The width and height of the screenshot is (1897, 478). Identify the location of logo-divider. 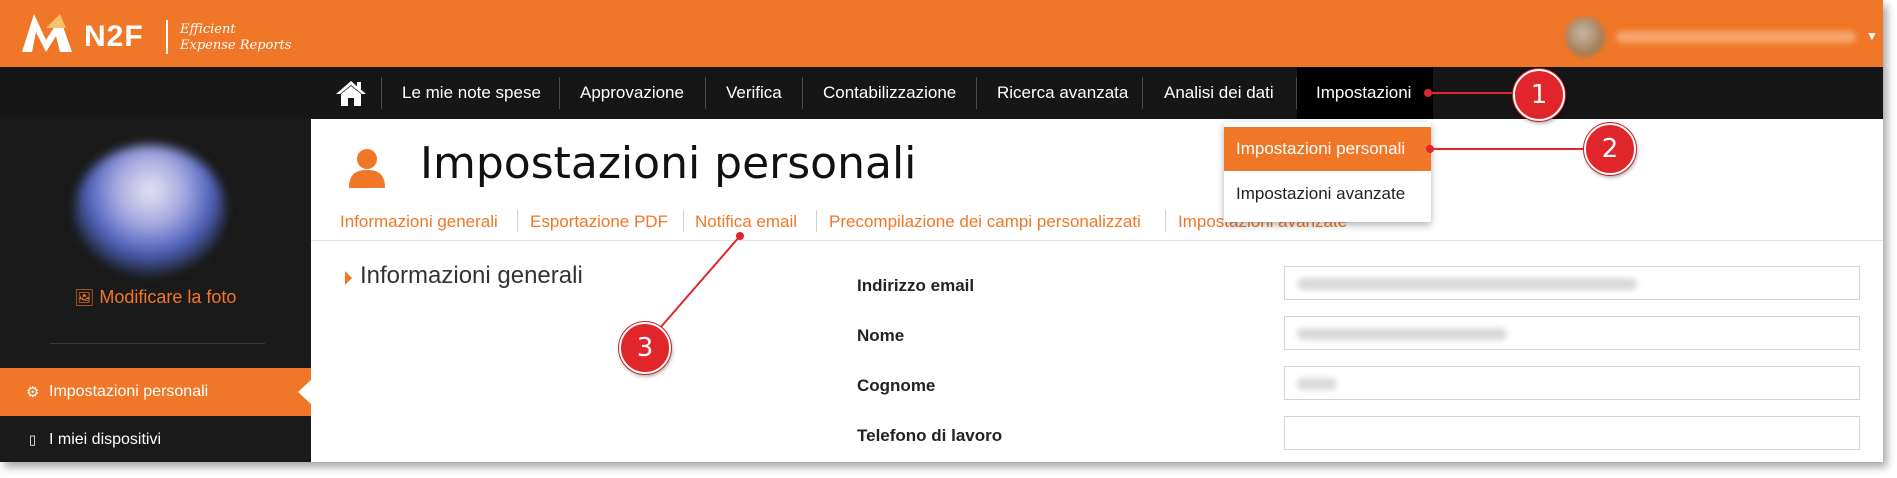
(167, 37).